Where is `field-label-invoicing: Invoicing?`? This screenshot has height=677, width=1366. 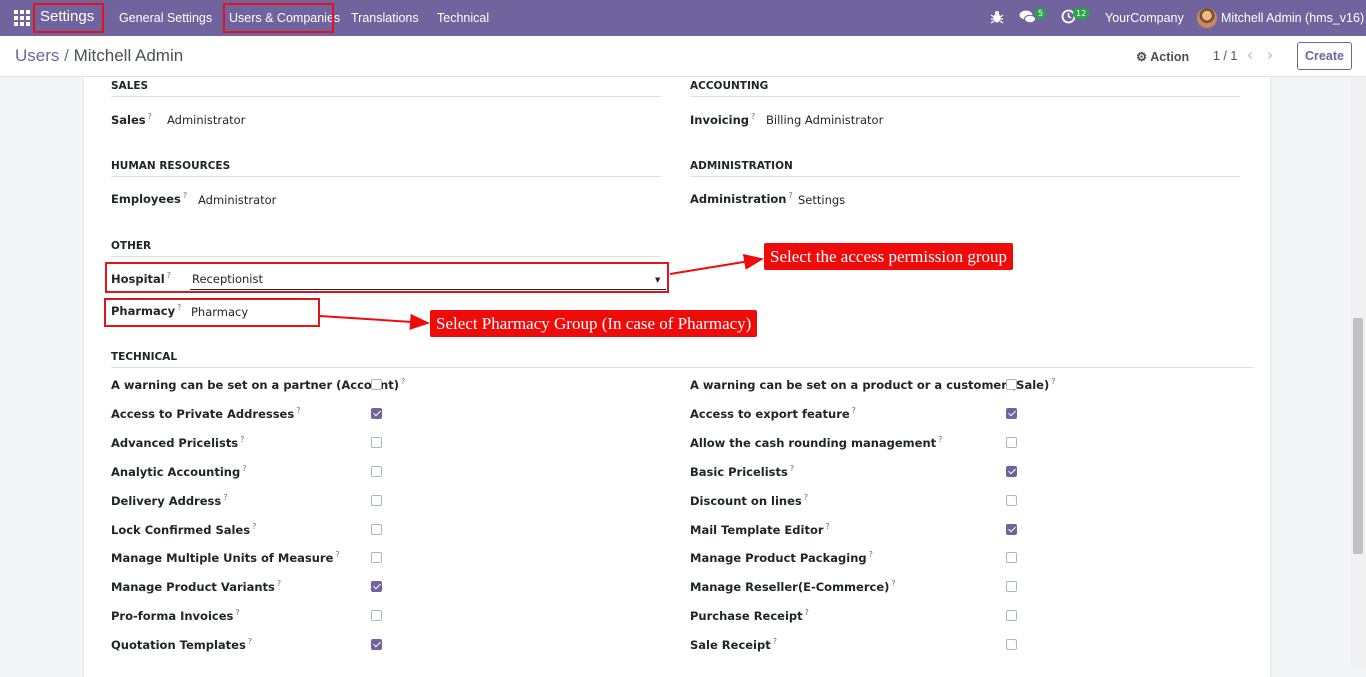 field-label-invoicing: Invoicing? is located at coordinates (723, 119).